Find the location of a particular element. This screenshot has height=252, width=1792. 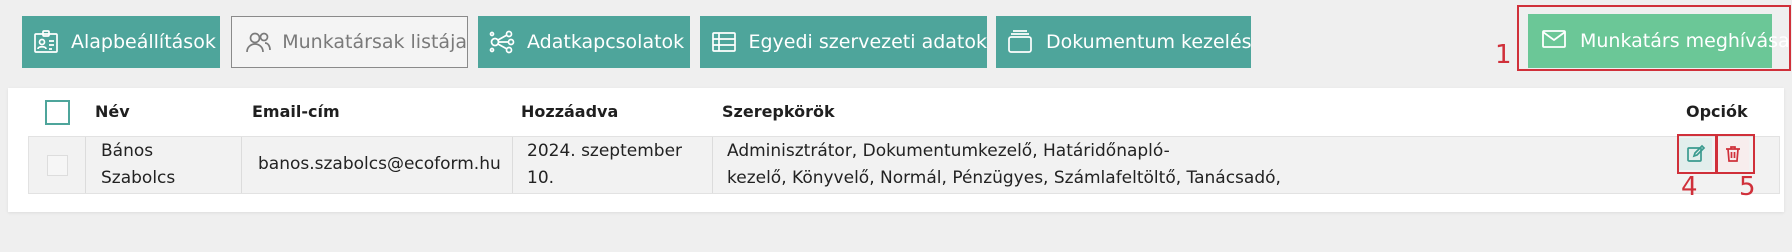

tab-munkatarsak-listaja: Munkatársak listája is located at coordinates (349, 42).